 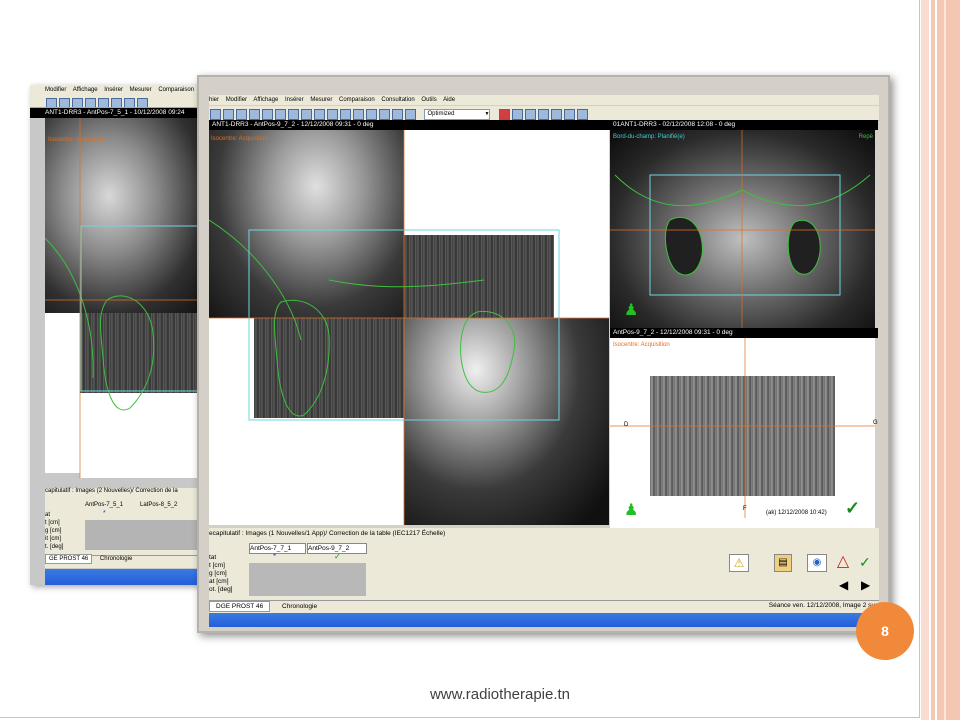 What do you see at coordinates (504, 114) in the screenshot?
I see `color-icon` at bounding box center [504, 114].